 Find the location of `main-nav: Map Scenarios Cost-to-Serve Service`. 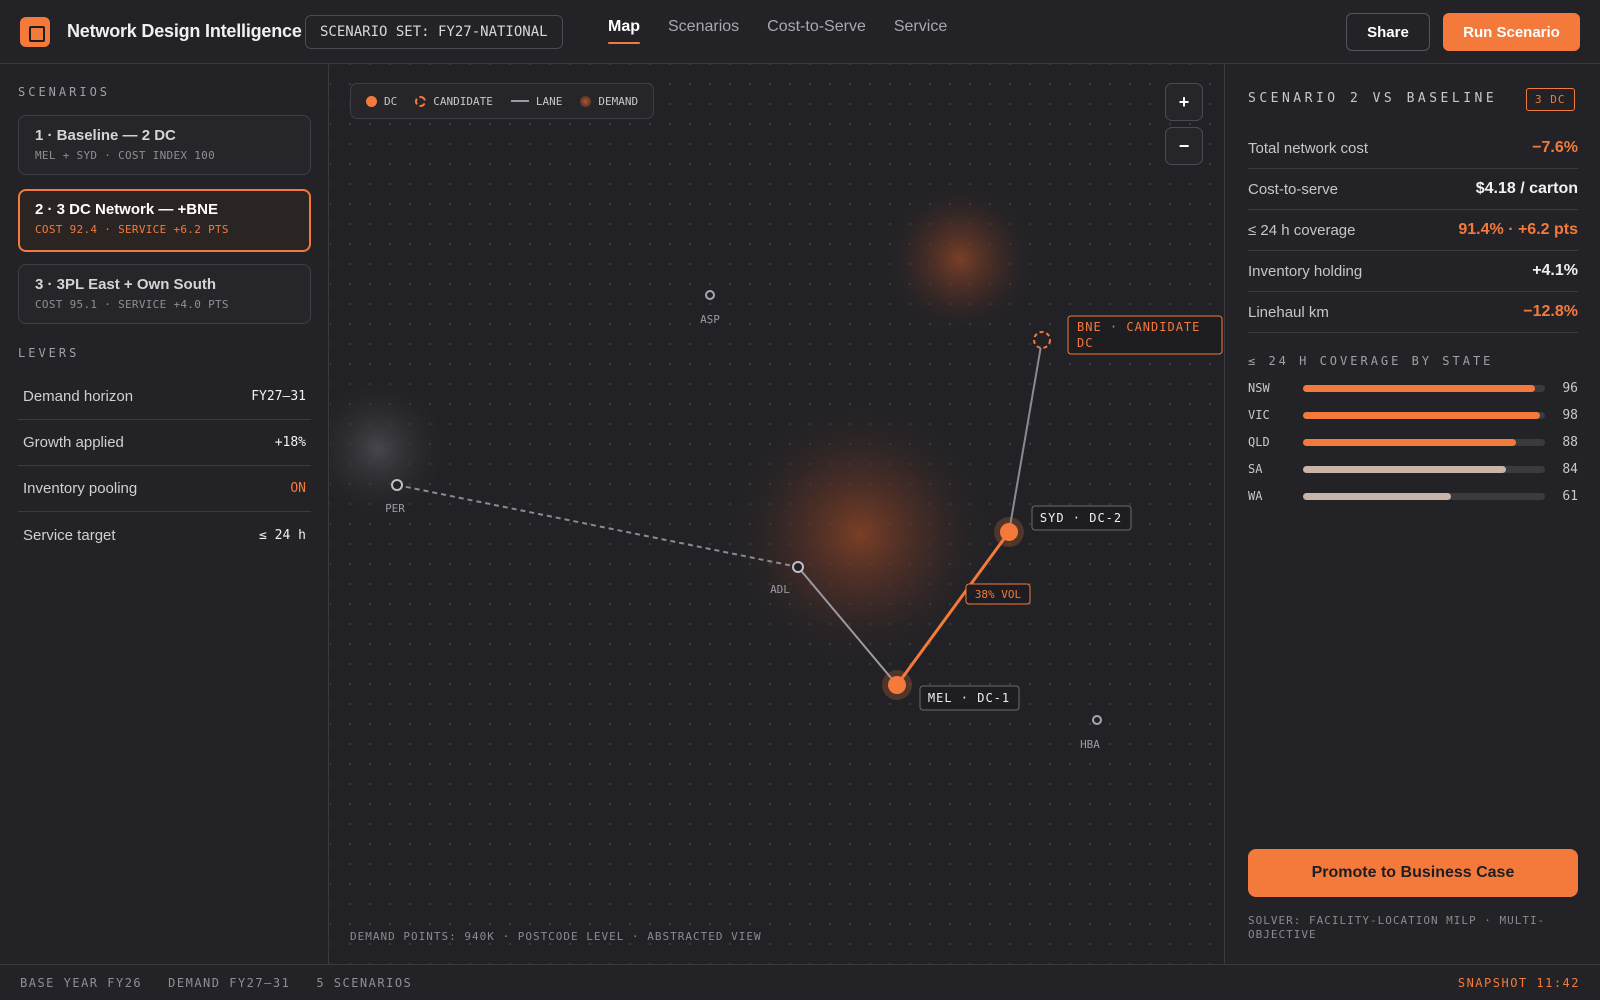

main-nav: Map Scenarios Cost-to-Serve Service is located at coordinates (777, 31).